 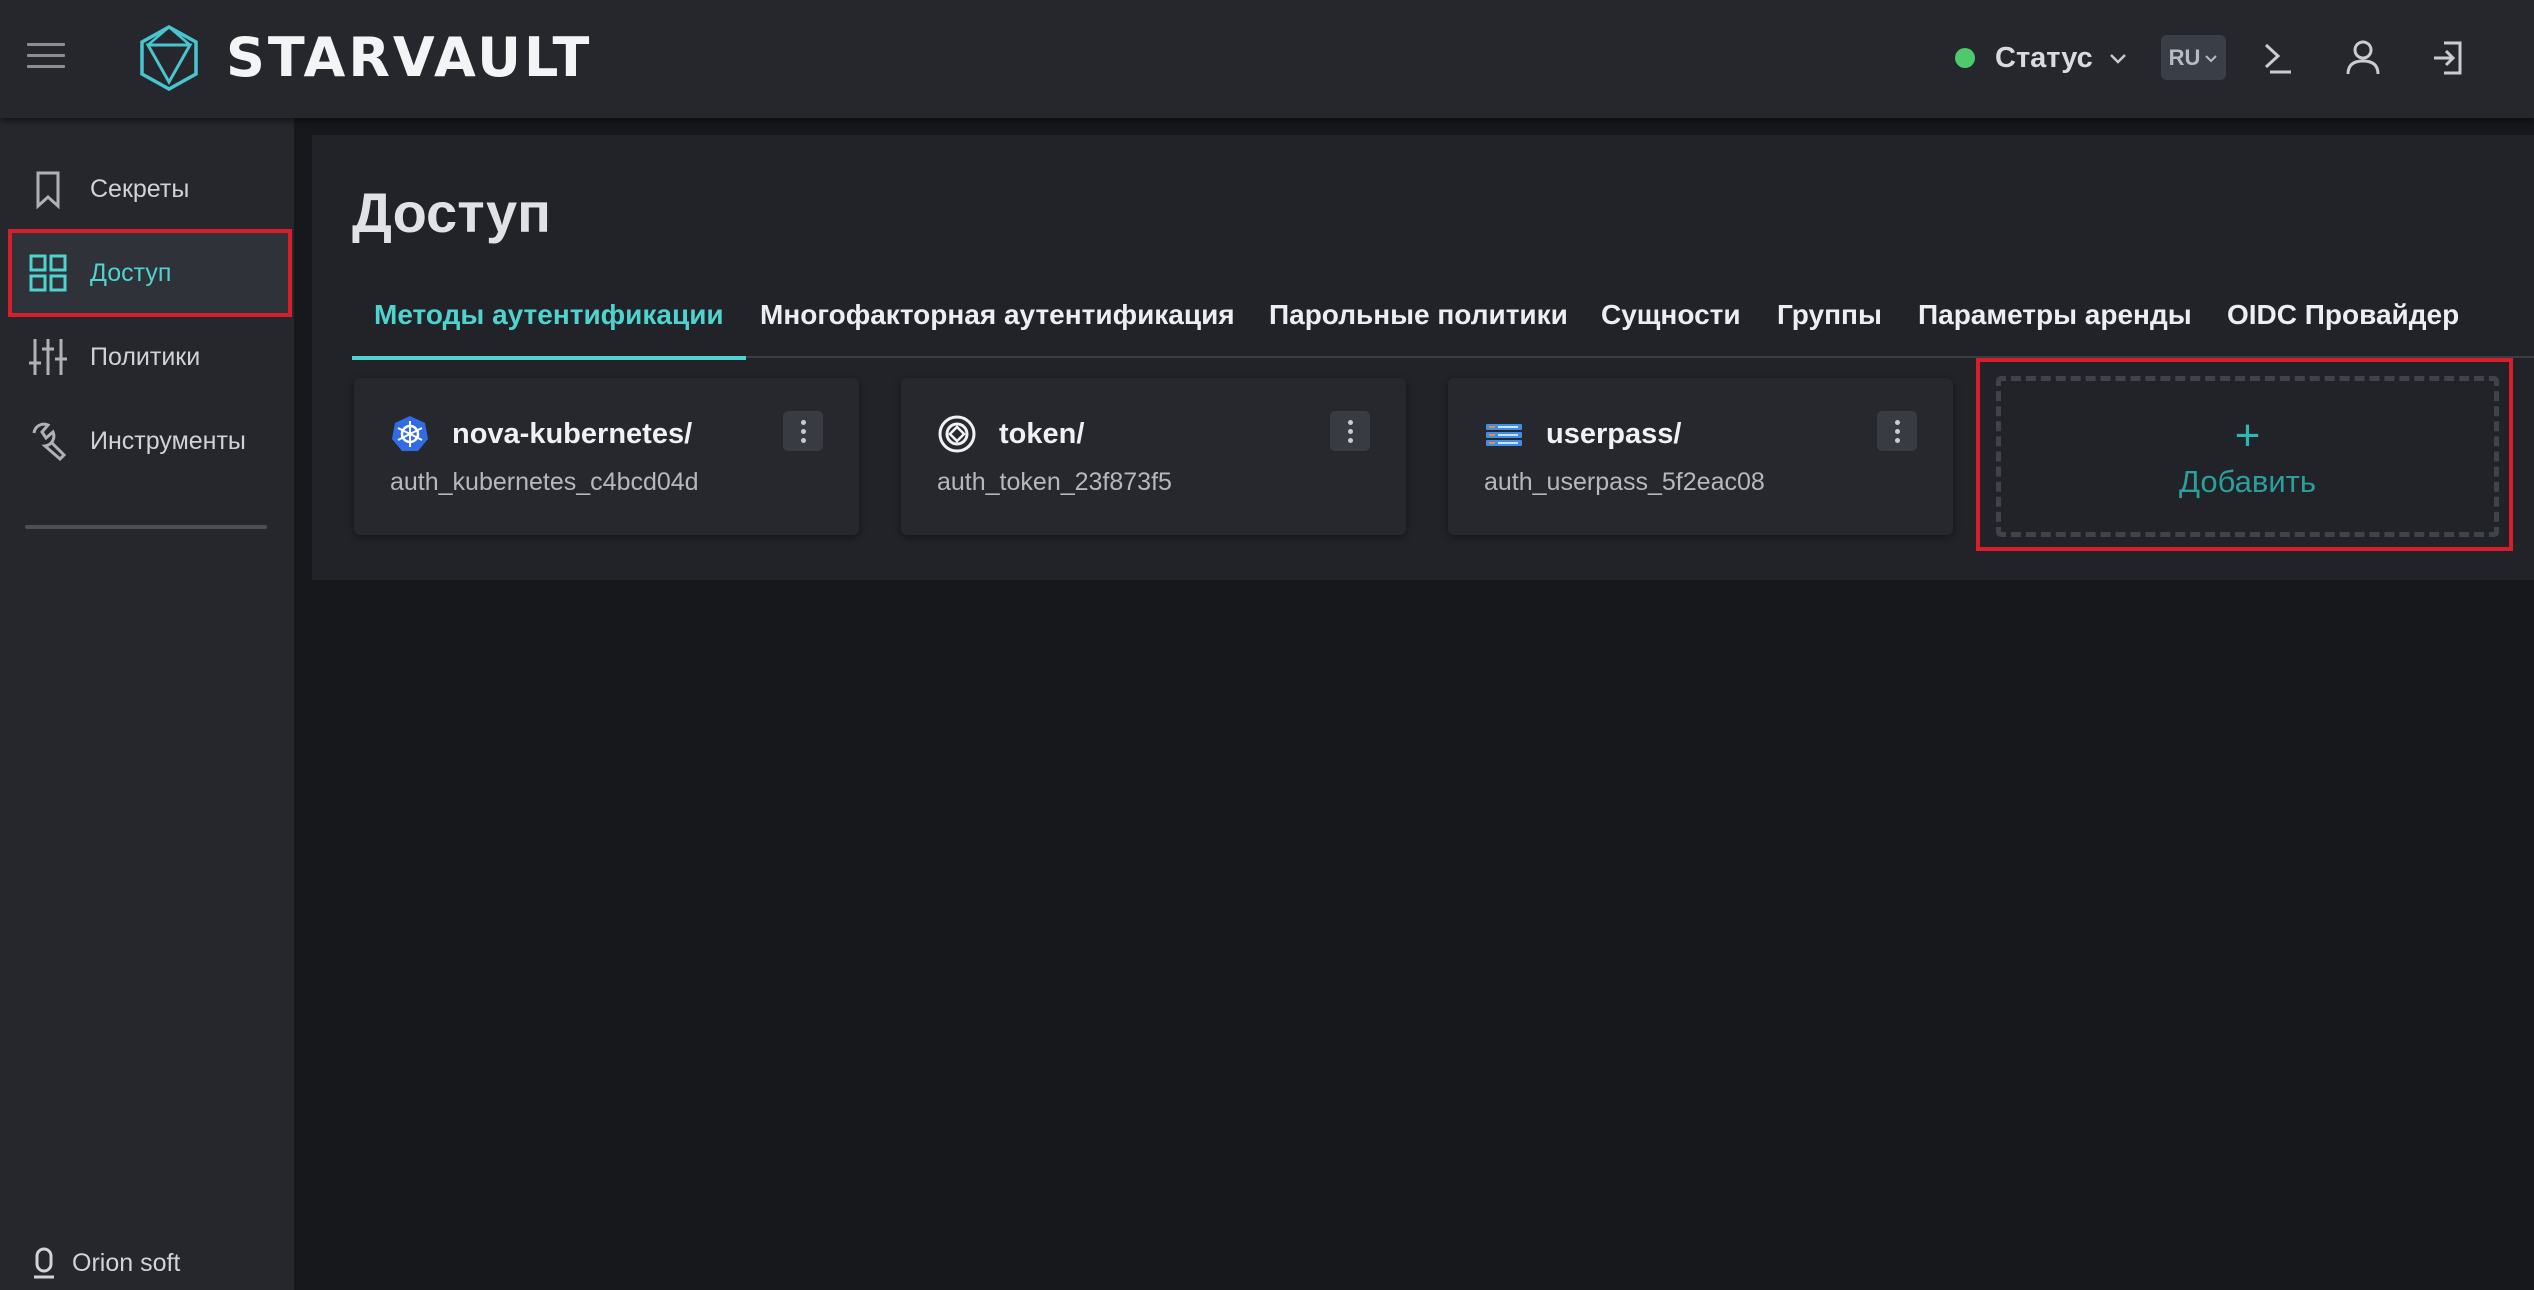 I want to click on status-indicator-icon, so click(x=1965, y=58).